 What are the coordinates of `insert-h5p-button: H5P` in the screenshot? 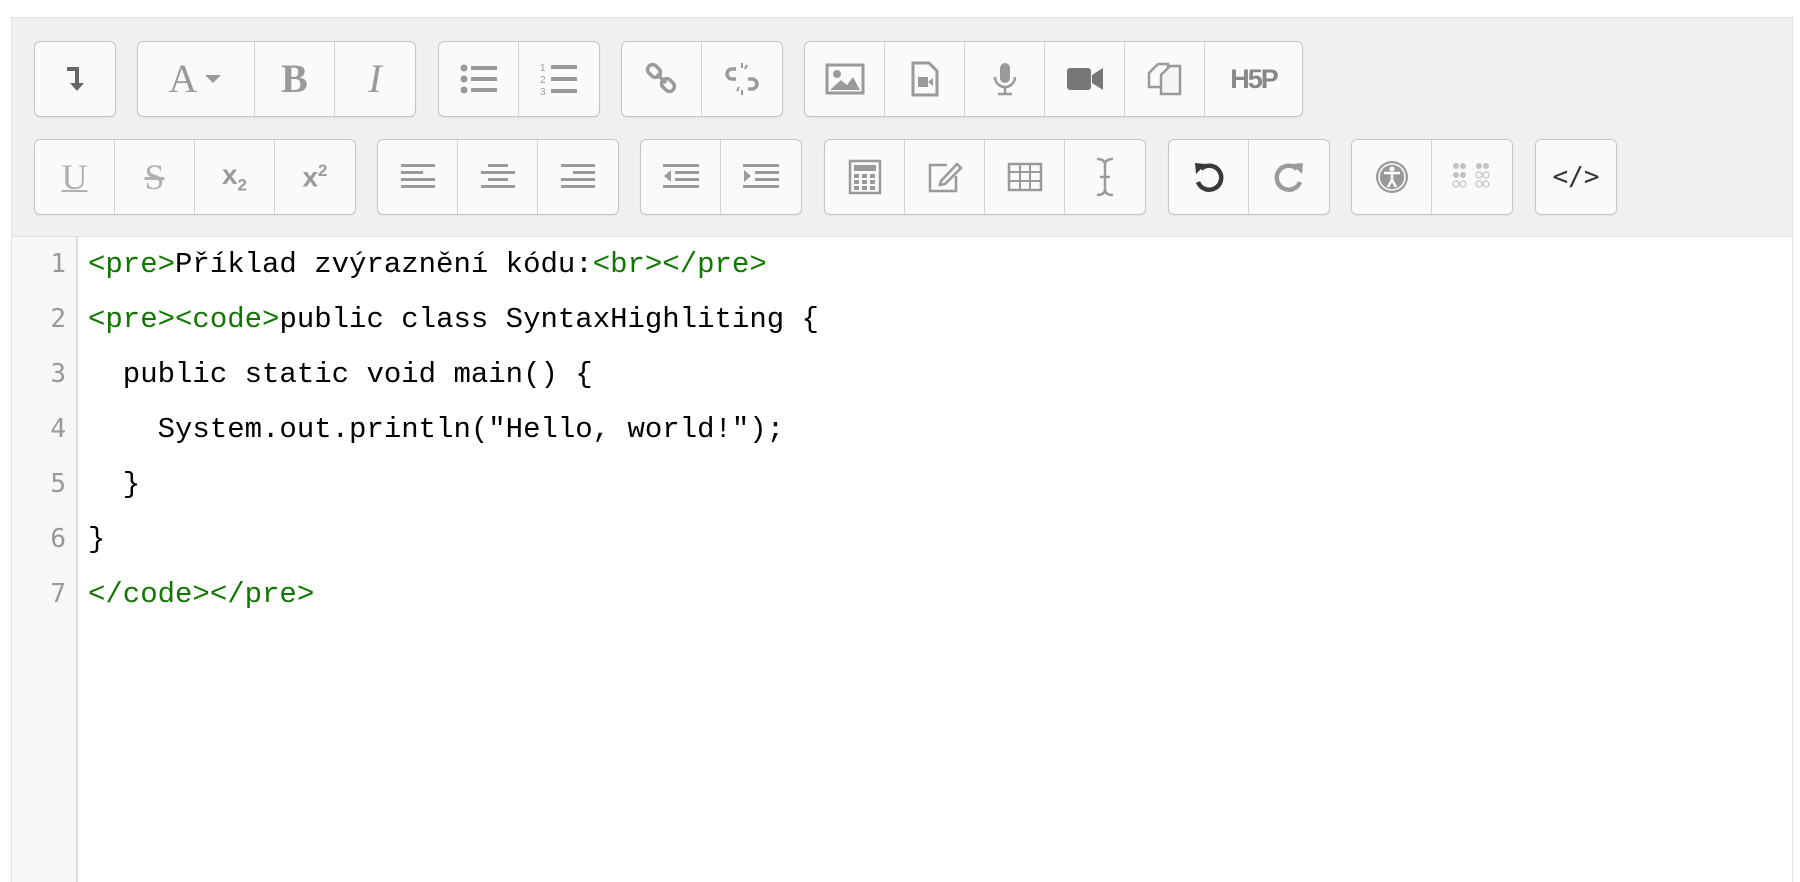 It's located at (1253, 79).